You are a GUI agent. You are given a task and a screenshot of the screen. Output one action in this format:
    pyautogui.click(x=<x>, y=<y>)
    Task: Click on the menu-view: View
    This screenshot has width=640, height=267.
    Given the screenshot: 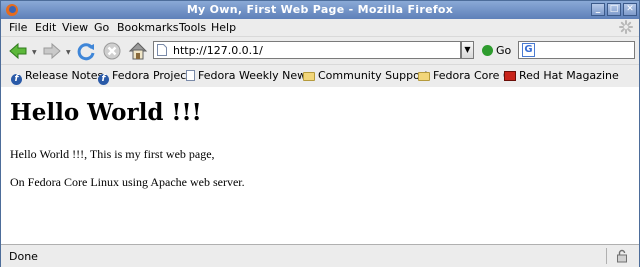 What is the action you would take?
    pyautogui.click(x=75, y=27)
    